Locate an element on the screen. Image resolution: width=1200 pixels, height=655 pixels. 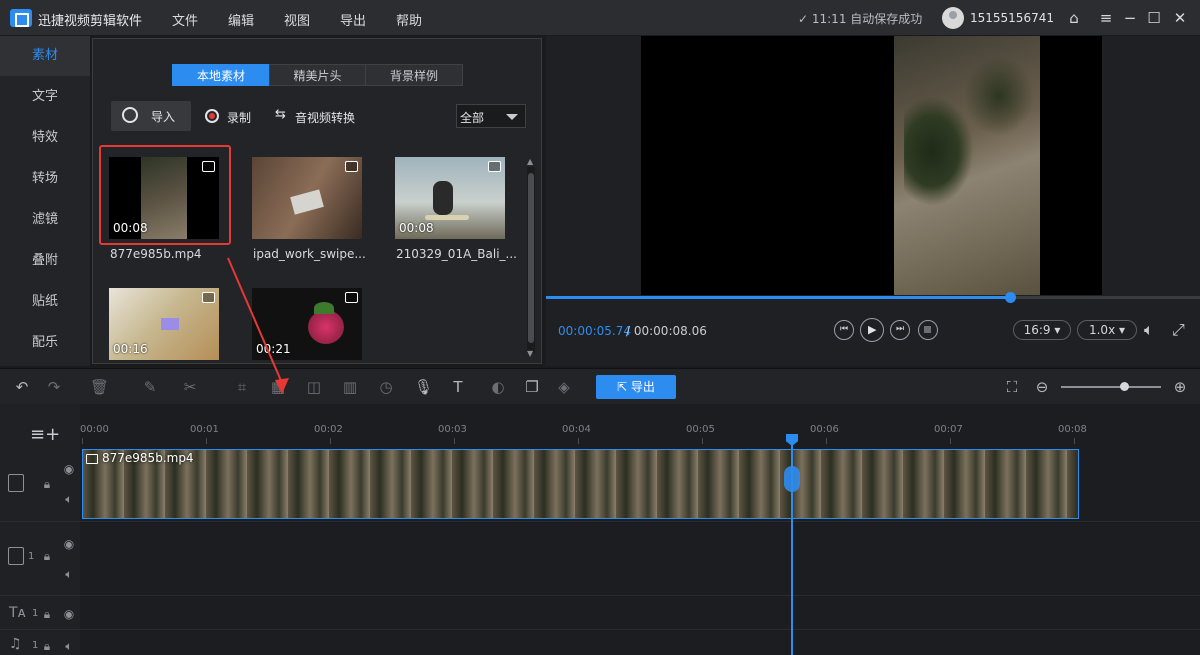
media-thumb-ipad is located at coordinates (307, 198).